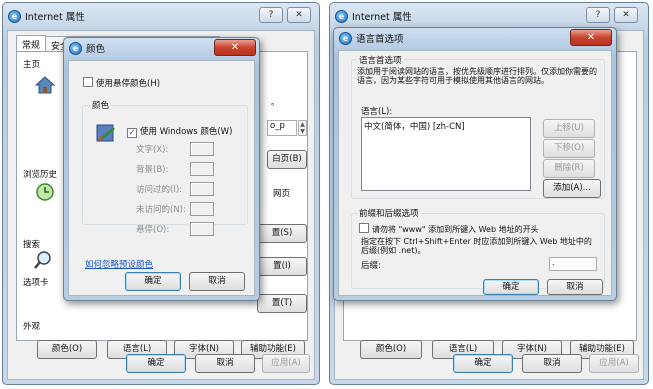 The image size is (653, 389). What do you see at coordinates (101, 105) in the screenshot?
I see `colors-group-label: 颜色` at bounding box center [101, 105].